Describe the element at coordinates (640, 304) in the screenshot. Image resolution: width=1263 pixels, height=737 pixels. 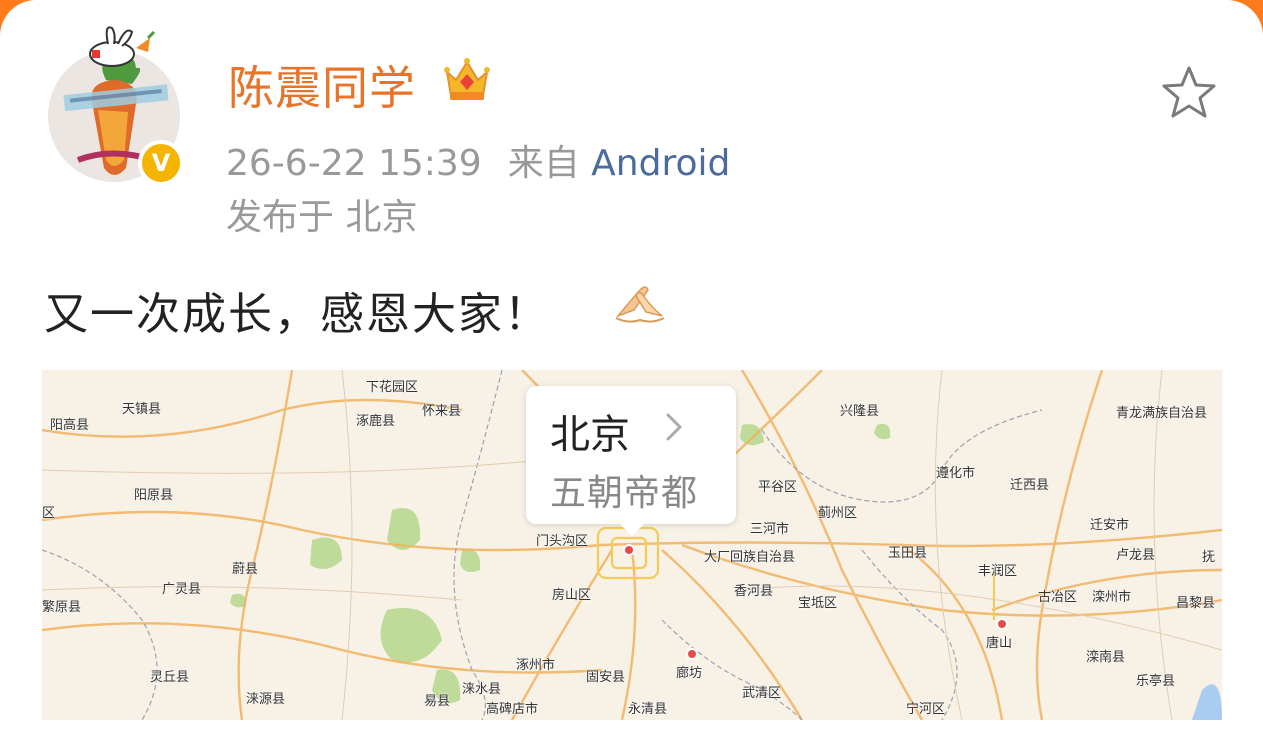
I see `pray-hands-emoji` at that location.